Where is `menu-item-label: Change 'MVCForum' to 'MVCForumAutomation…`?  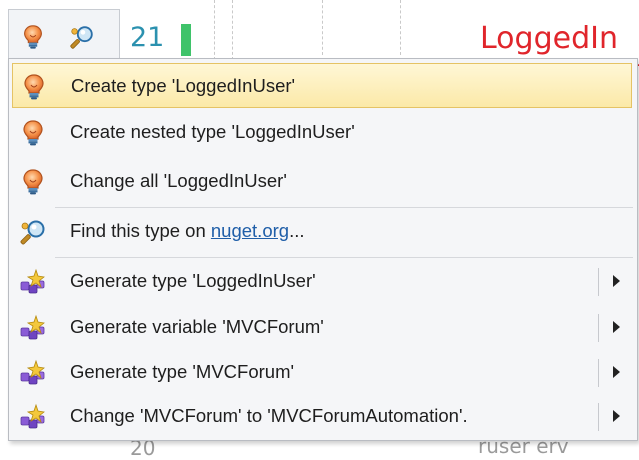
menu-item-label: Change 'MVCForum' to 'MVCForumAutomation… is located at coordinates (269, 415).